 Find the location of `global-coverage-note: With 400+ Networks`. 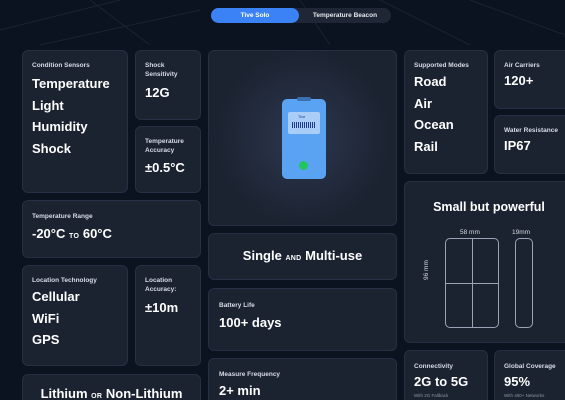

global-coverage-note: With 400+ Networks is located at coordinates (524, 395).